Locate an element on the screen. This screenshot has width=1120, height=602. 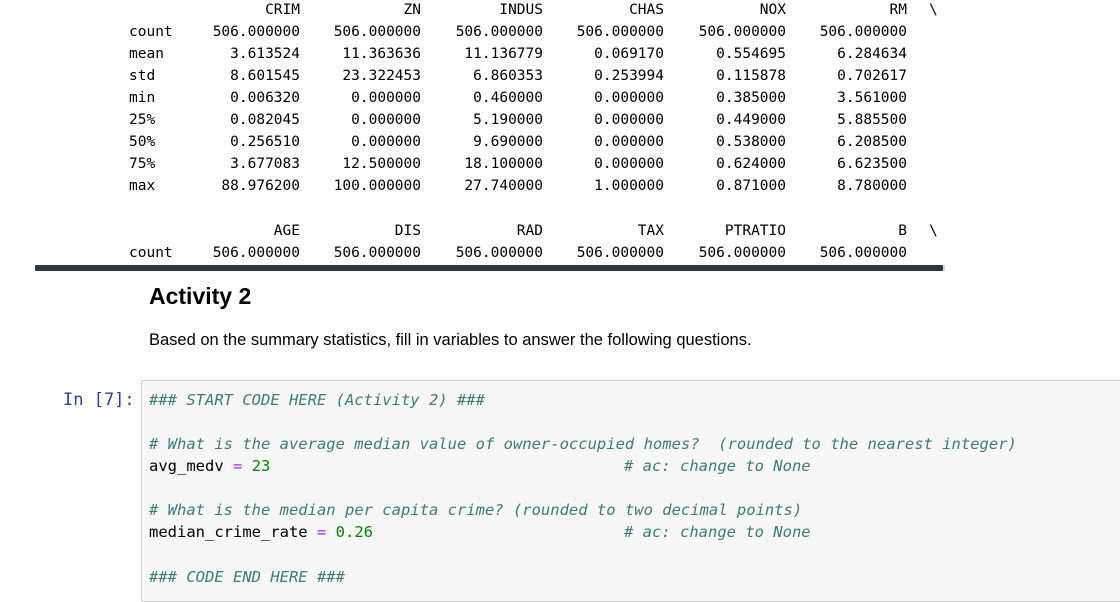
table-cell: 0.702617 is located at coordinates (872, 76).